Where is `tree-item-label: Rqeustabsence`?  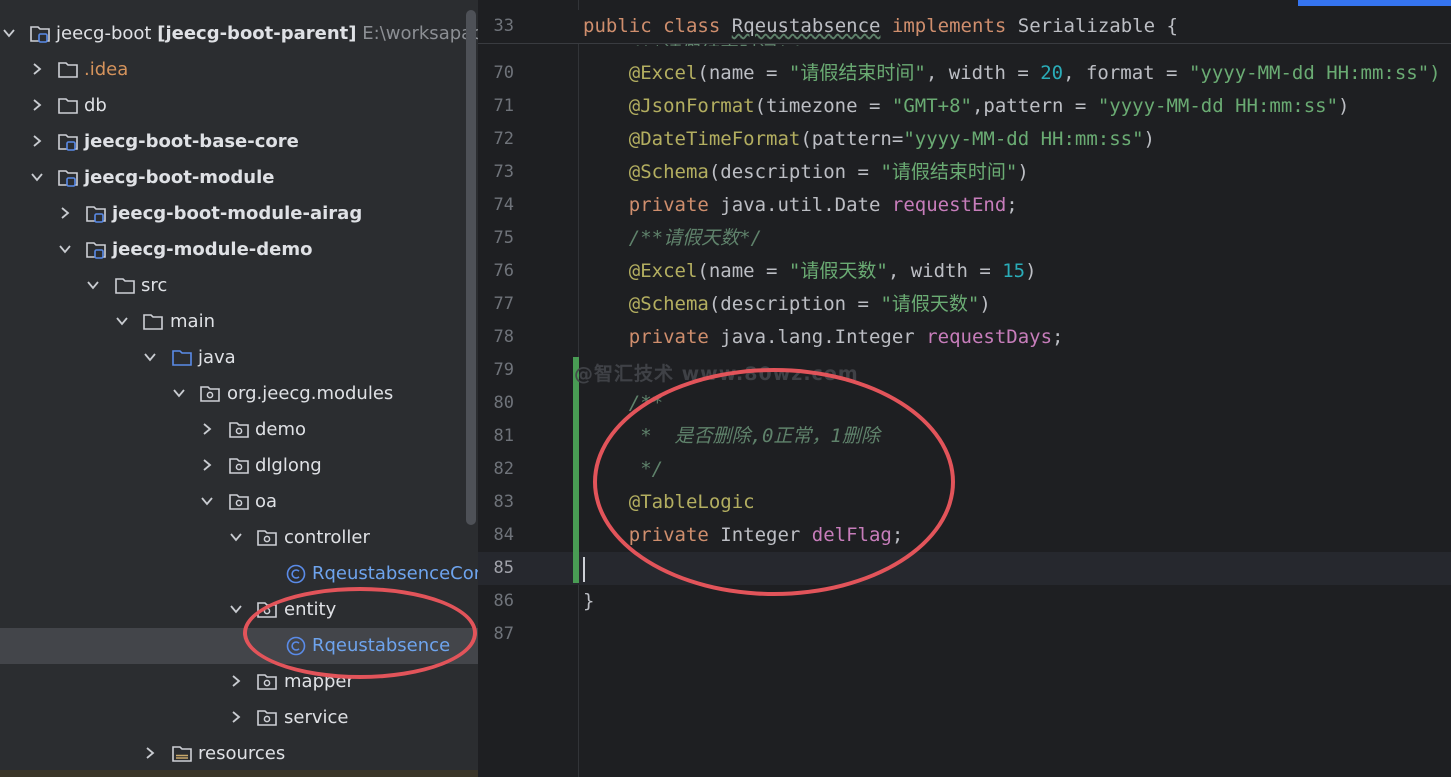
tree-item-label: Rqeustabsence is located at coordinates (381, 645).